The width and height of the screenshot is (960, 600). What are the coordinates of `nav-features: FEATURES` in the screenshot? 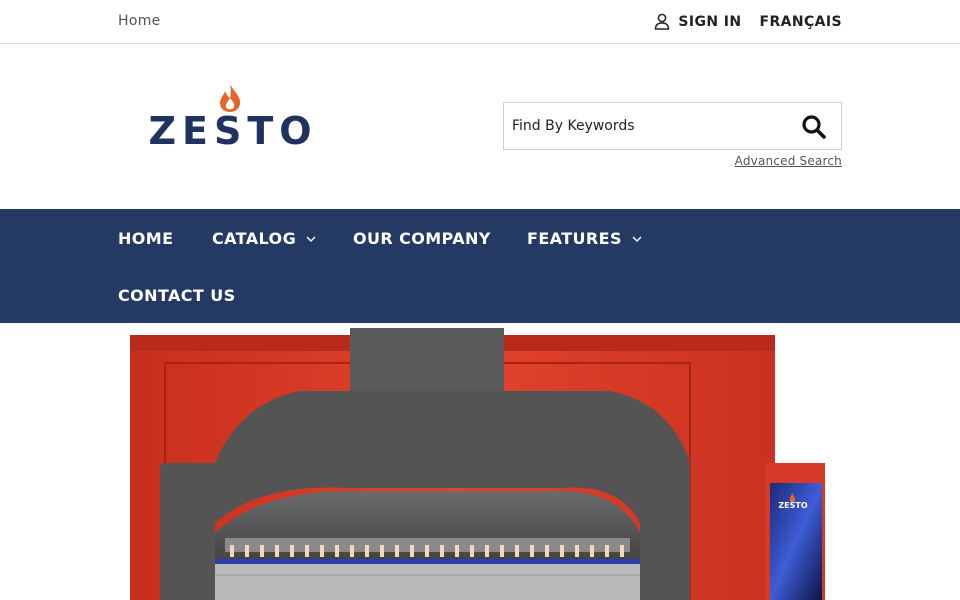 It's located at (584, 238).